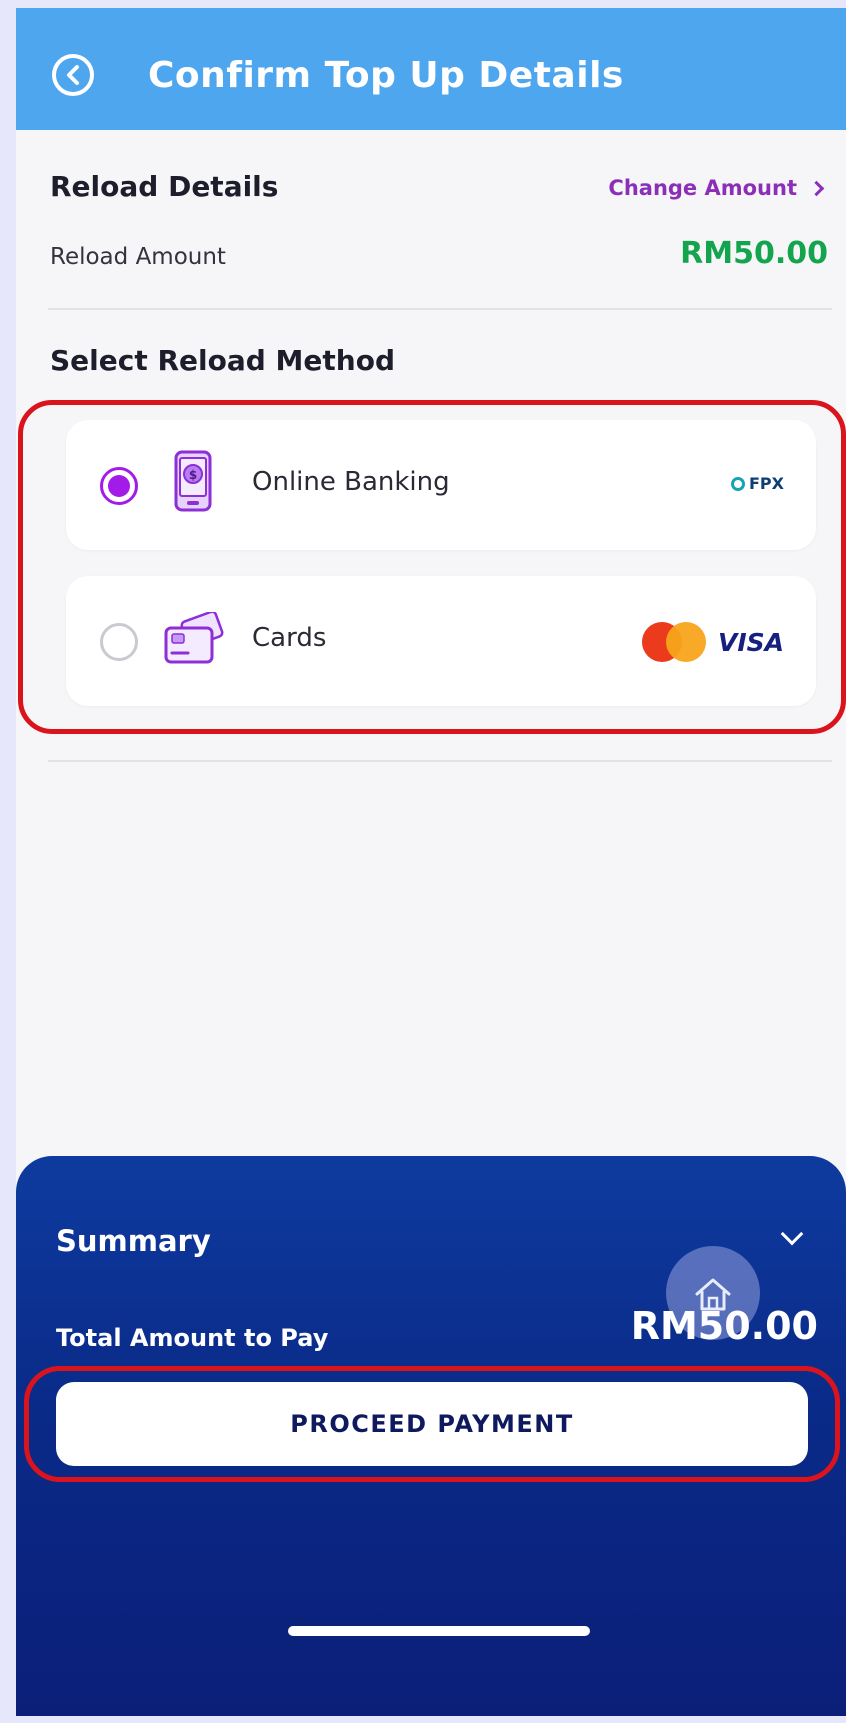 Image resolution: width=846 pixels, height=1723 pixels. What do you see at coordinates (738, 483) in the screenshot?
I see `fpx-ring-icon` at bounding box center [738, 483].